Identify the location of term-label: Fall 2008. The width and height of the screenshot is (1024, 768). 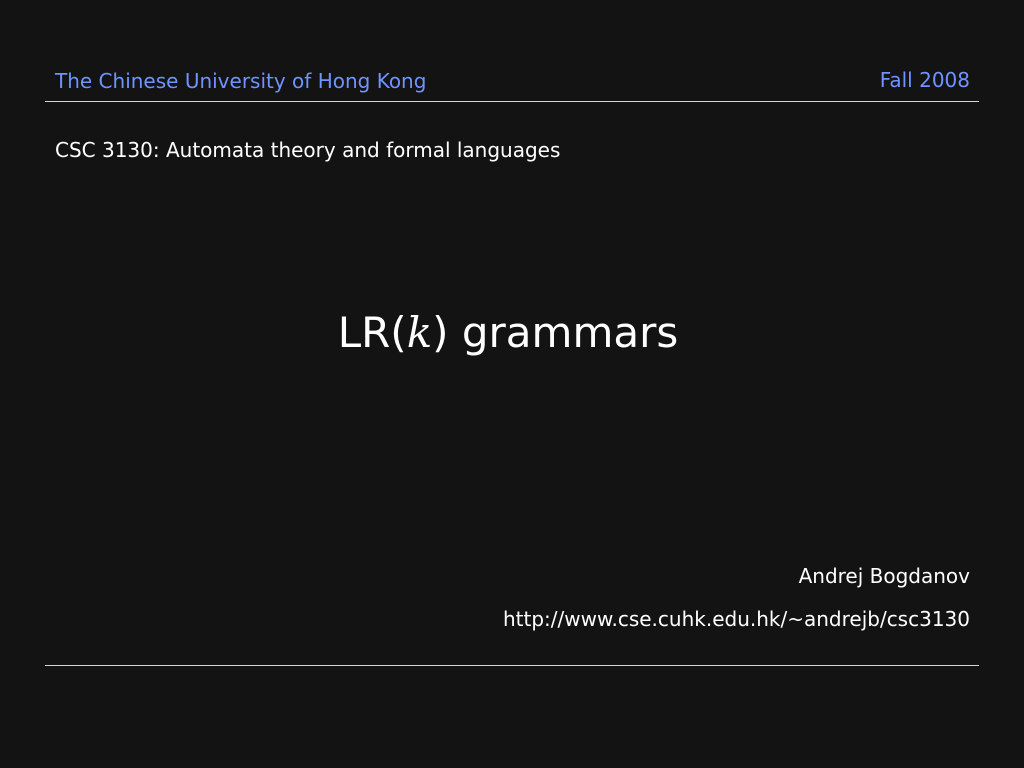
(924, 80).